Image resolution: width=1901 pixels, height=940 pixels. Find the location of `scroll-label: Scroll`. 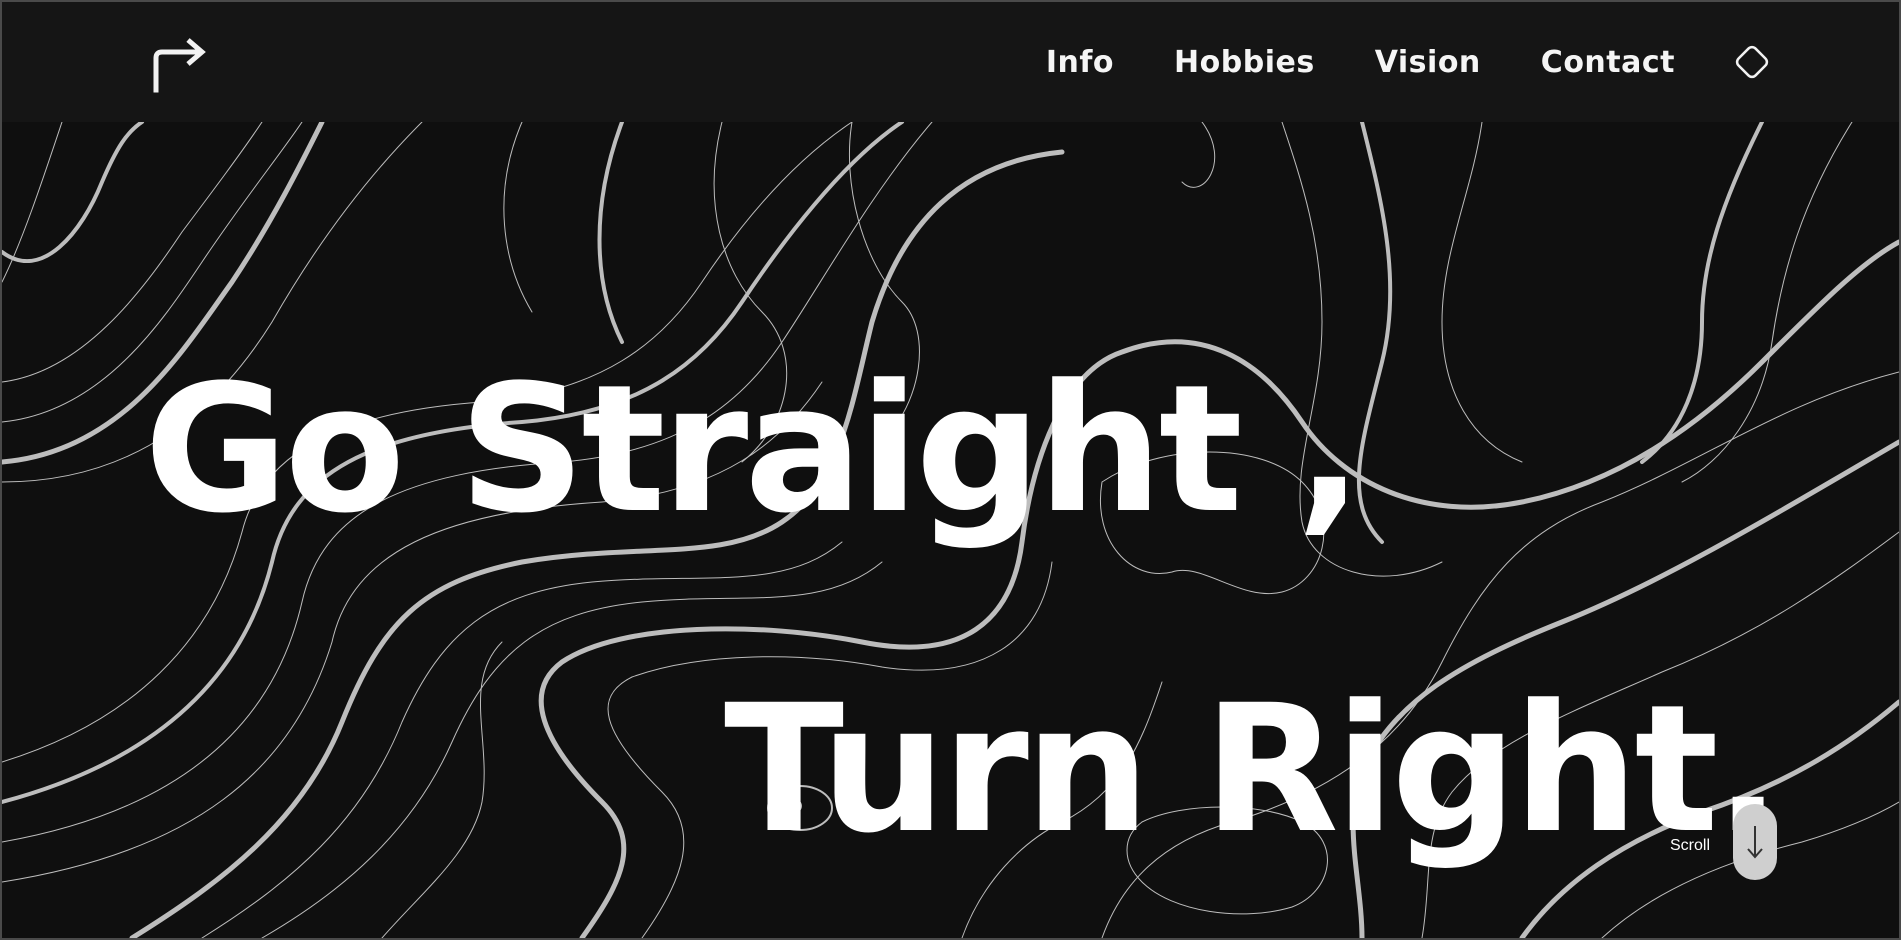

scroll-label: Scroll is located at coordinates (1690, 845).